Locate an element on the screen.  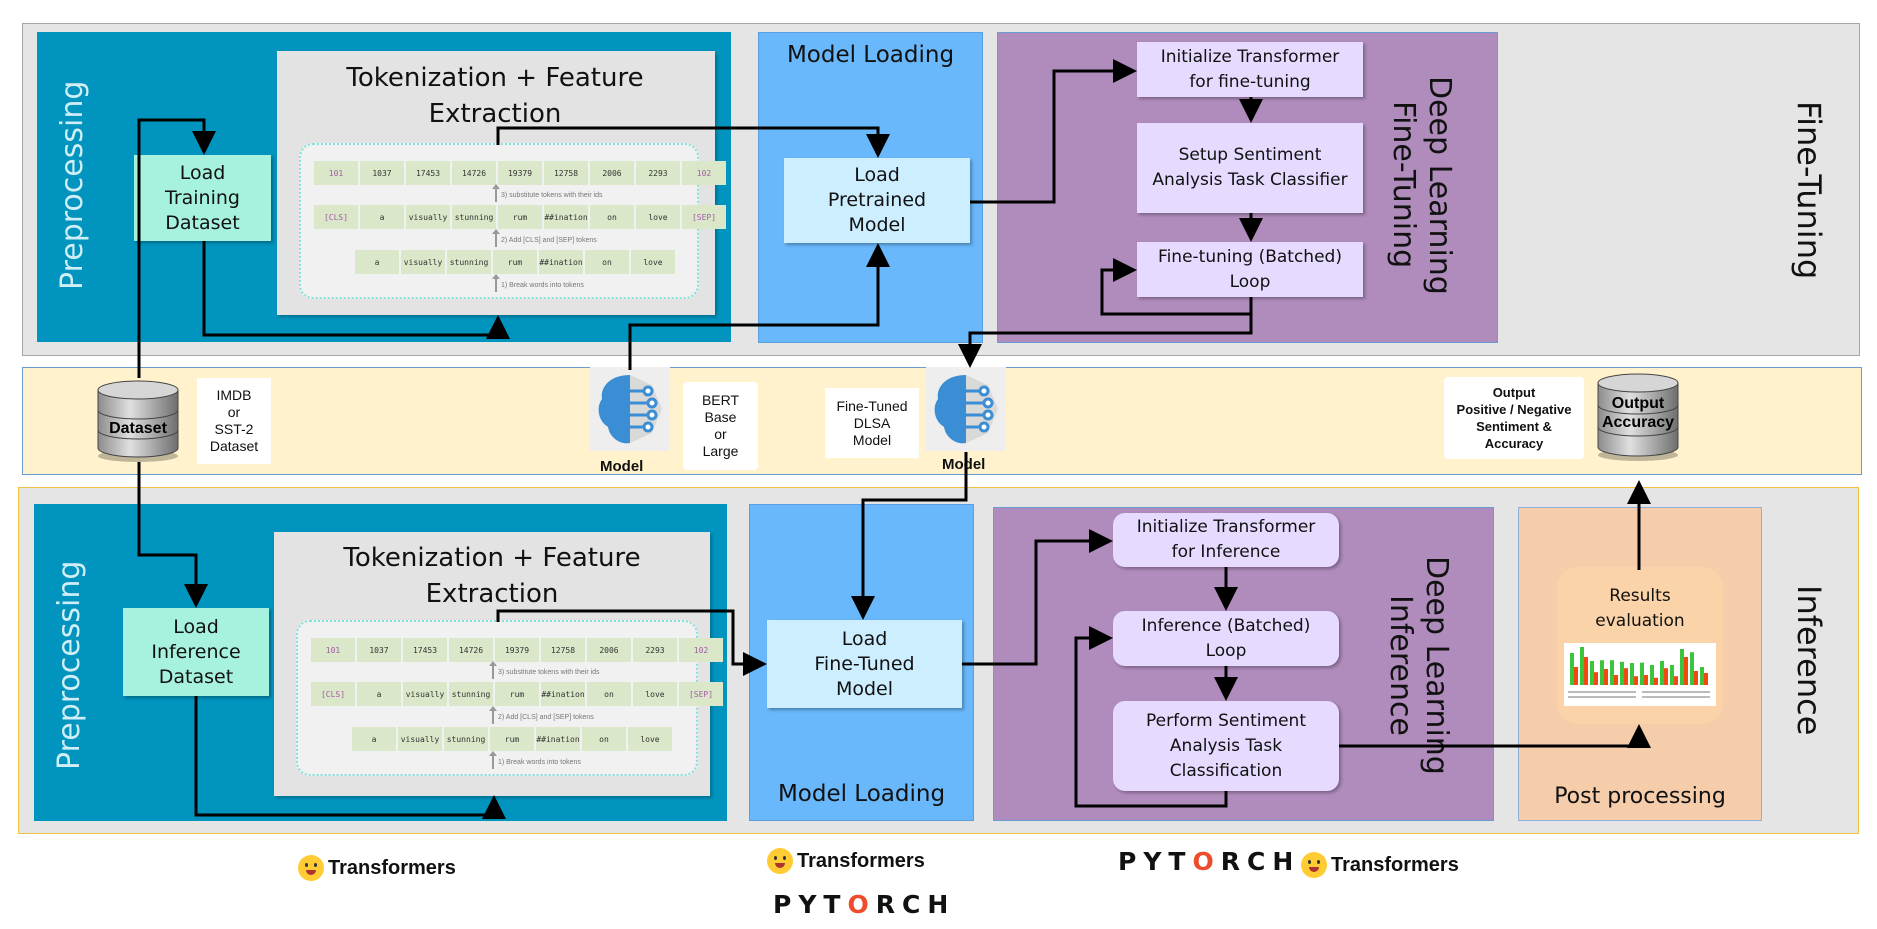
step3-caption: 3) substitute tokens with their ids is located at coordinates (544, 670).